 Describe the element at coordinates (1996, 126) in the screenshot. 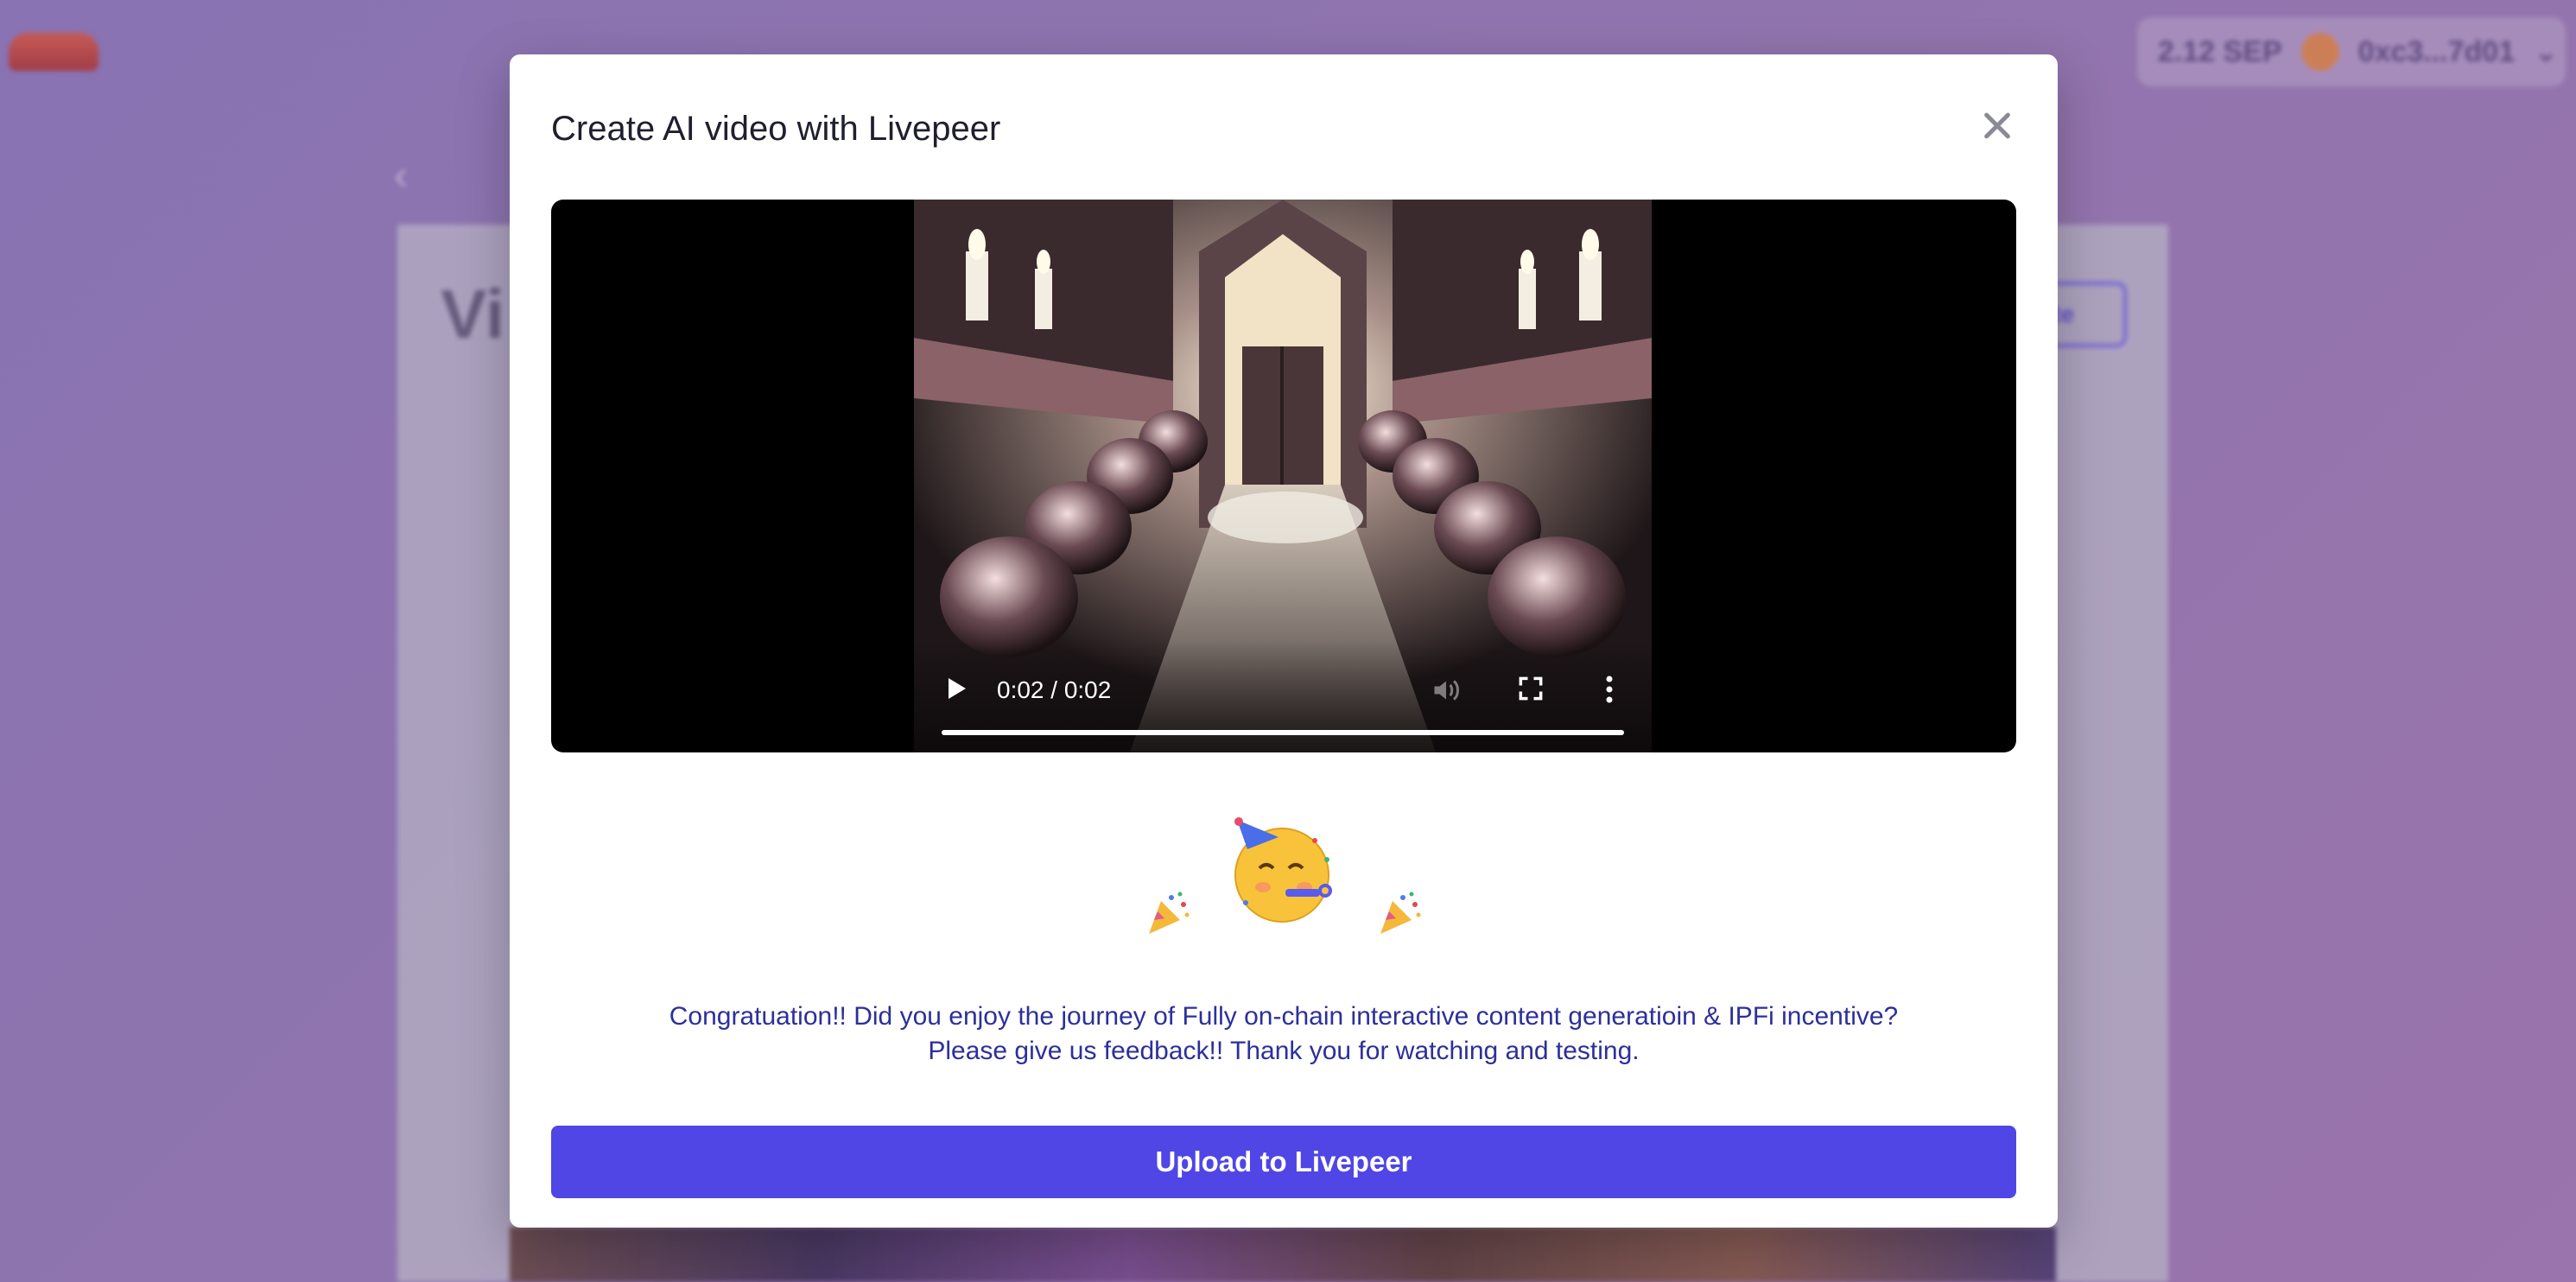

I see `close-icon` at that location.